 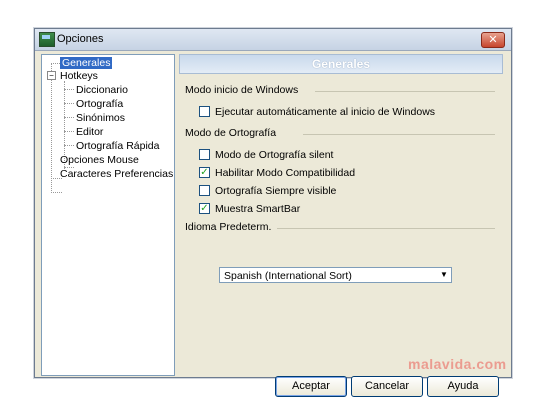 What do you see at coordinates (231, 133) in the screenshot?
I see `section-ortografia-label: Modo de Ortografía` at bounding box center [231, 133].